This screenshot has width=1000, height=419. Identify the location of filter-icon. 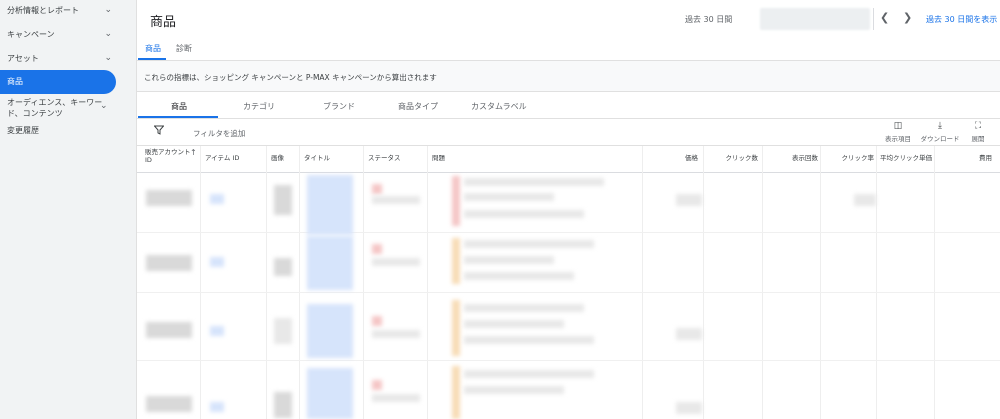
(159, 131).